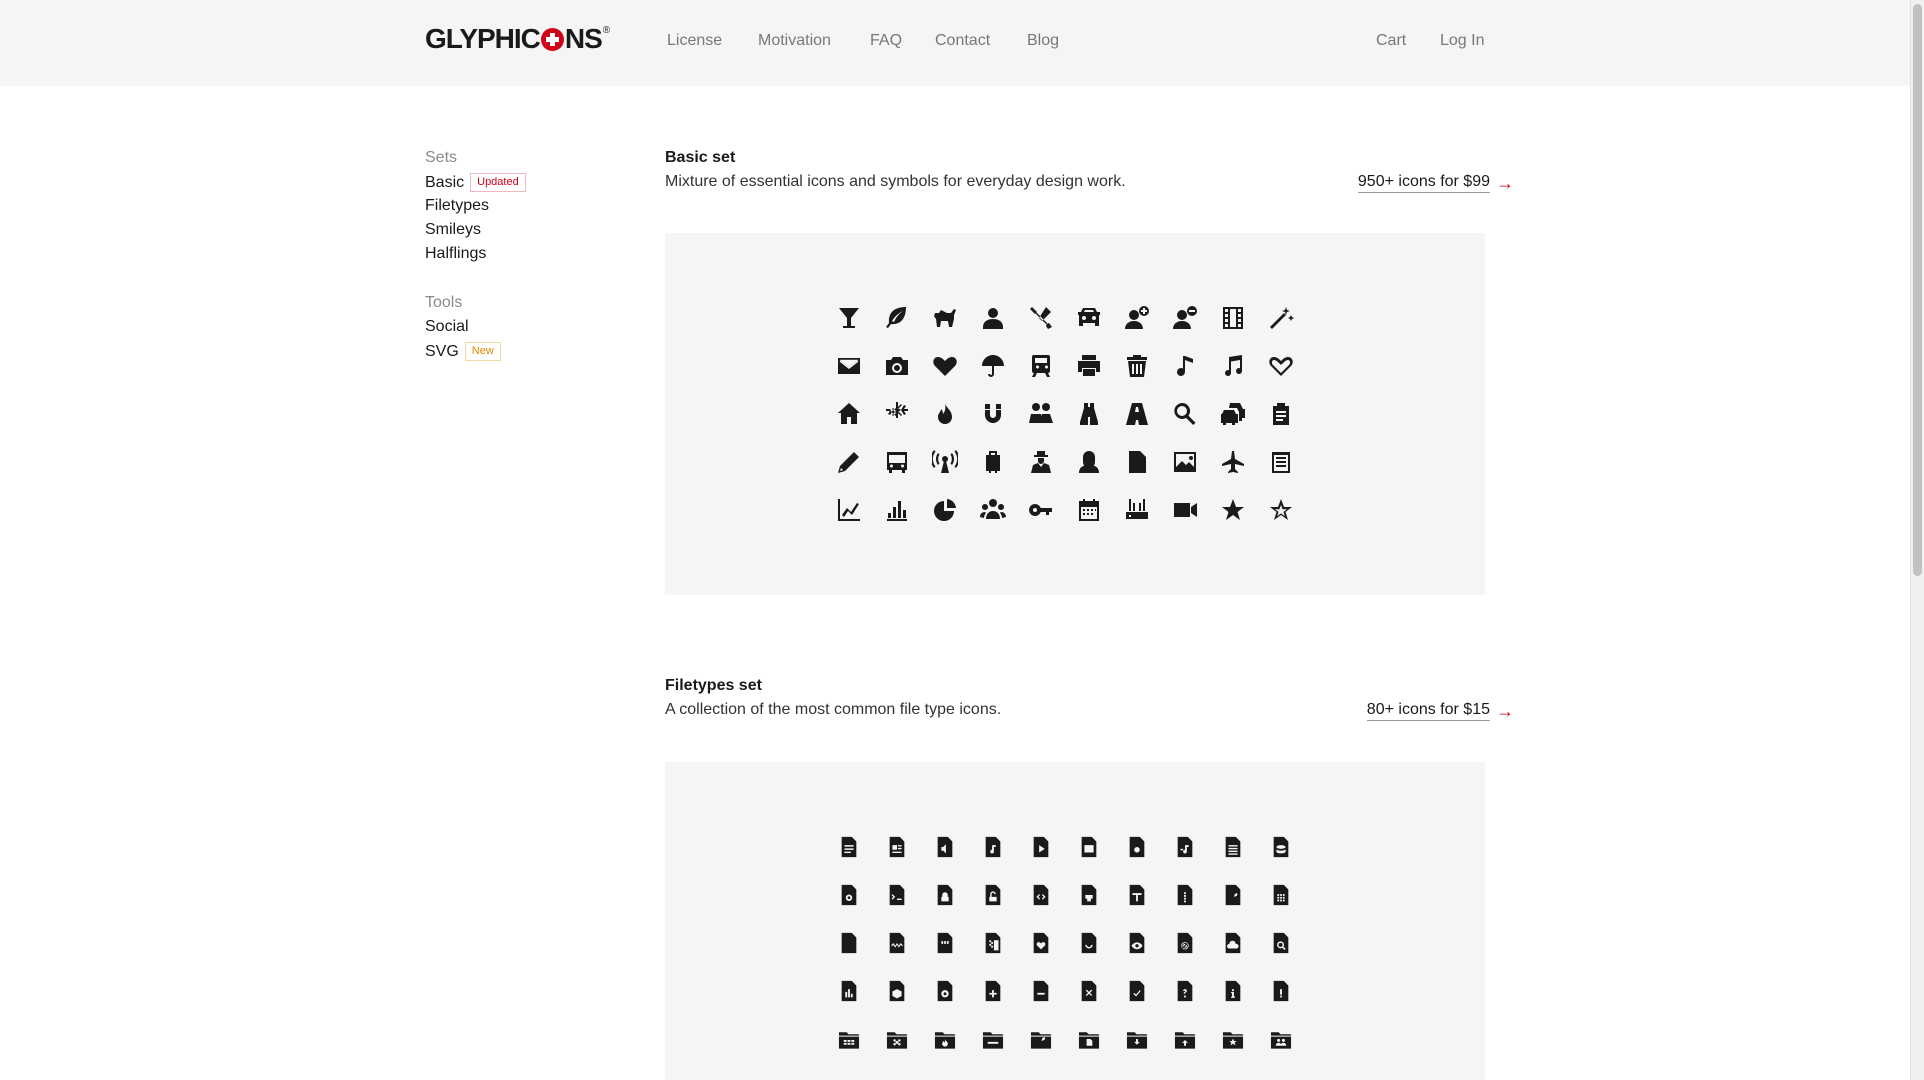 The height and width of the screenshot is (1080, 1924). Describe the element at coordinates (457, 206) in the screenshot. I see `sidebar-item-filetypes: Filetypes` at that location.